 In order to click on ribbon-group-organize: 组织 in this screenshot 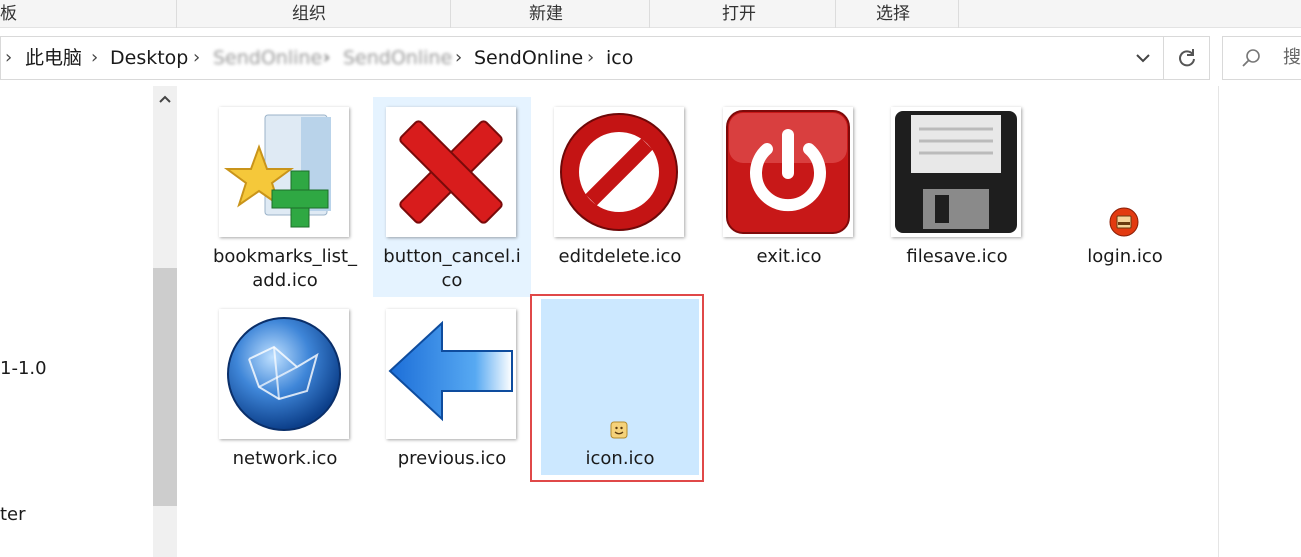, I will do `click(309, 14)`.